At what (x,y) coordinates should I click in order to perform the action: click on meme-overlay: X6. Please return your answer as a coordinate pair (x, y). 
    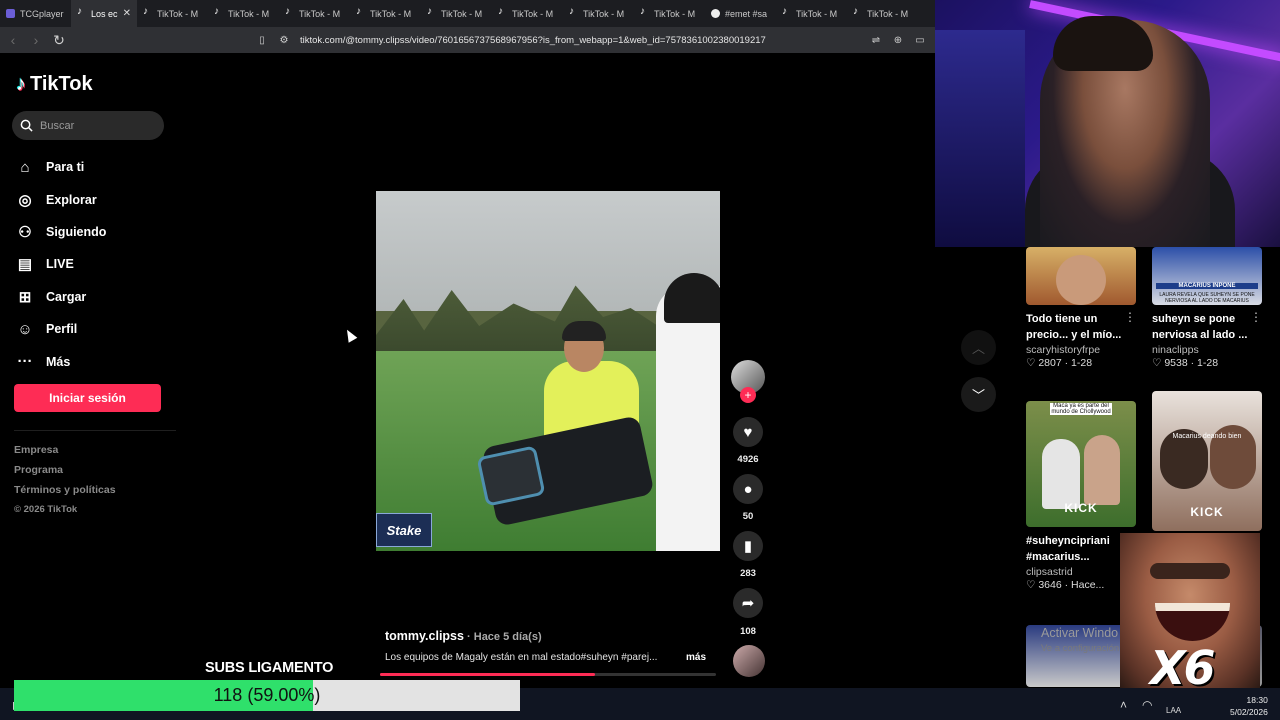
    Looking at the image, I should click on (1190, 610).